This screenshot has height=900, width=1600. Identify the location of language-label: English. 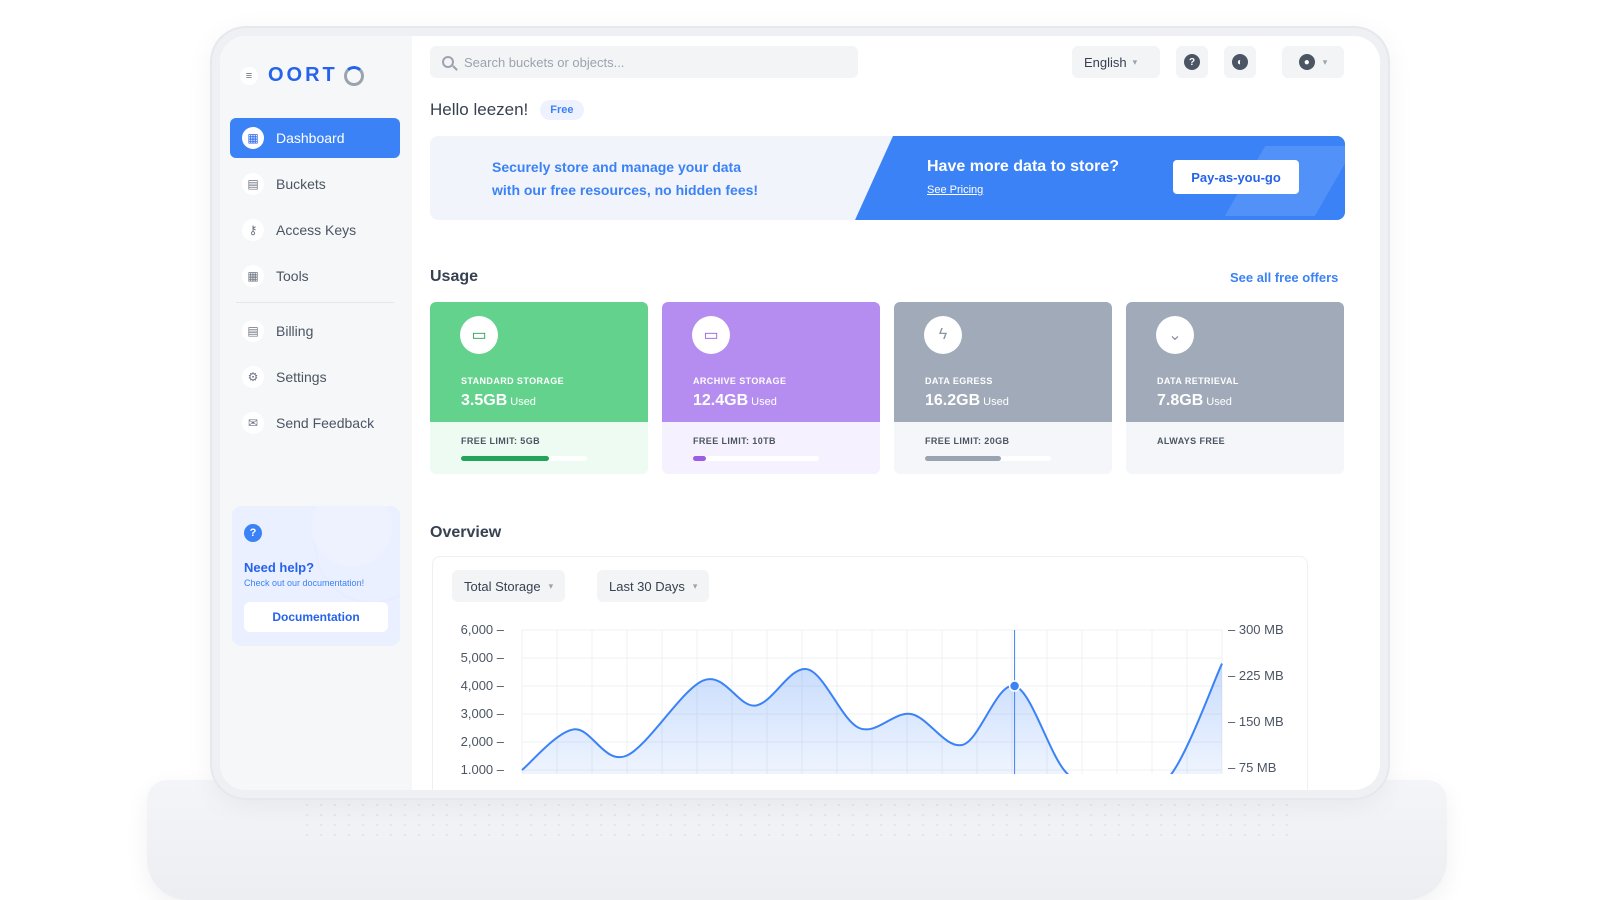
(1105, 62).